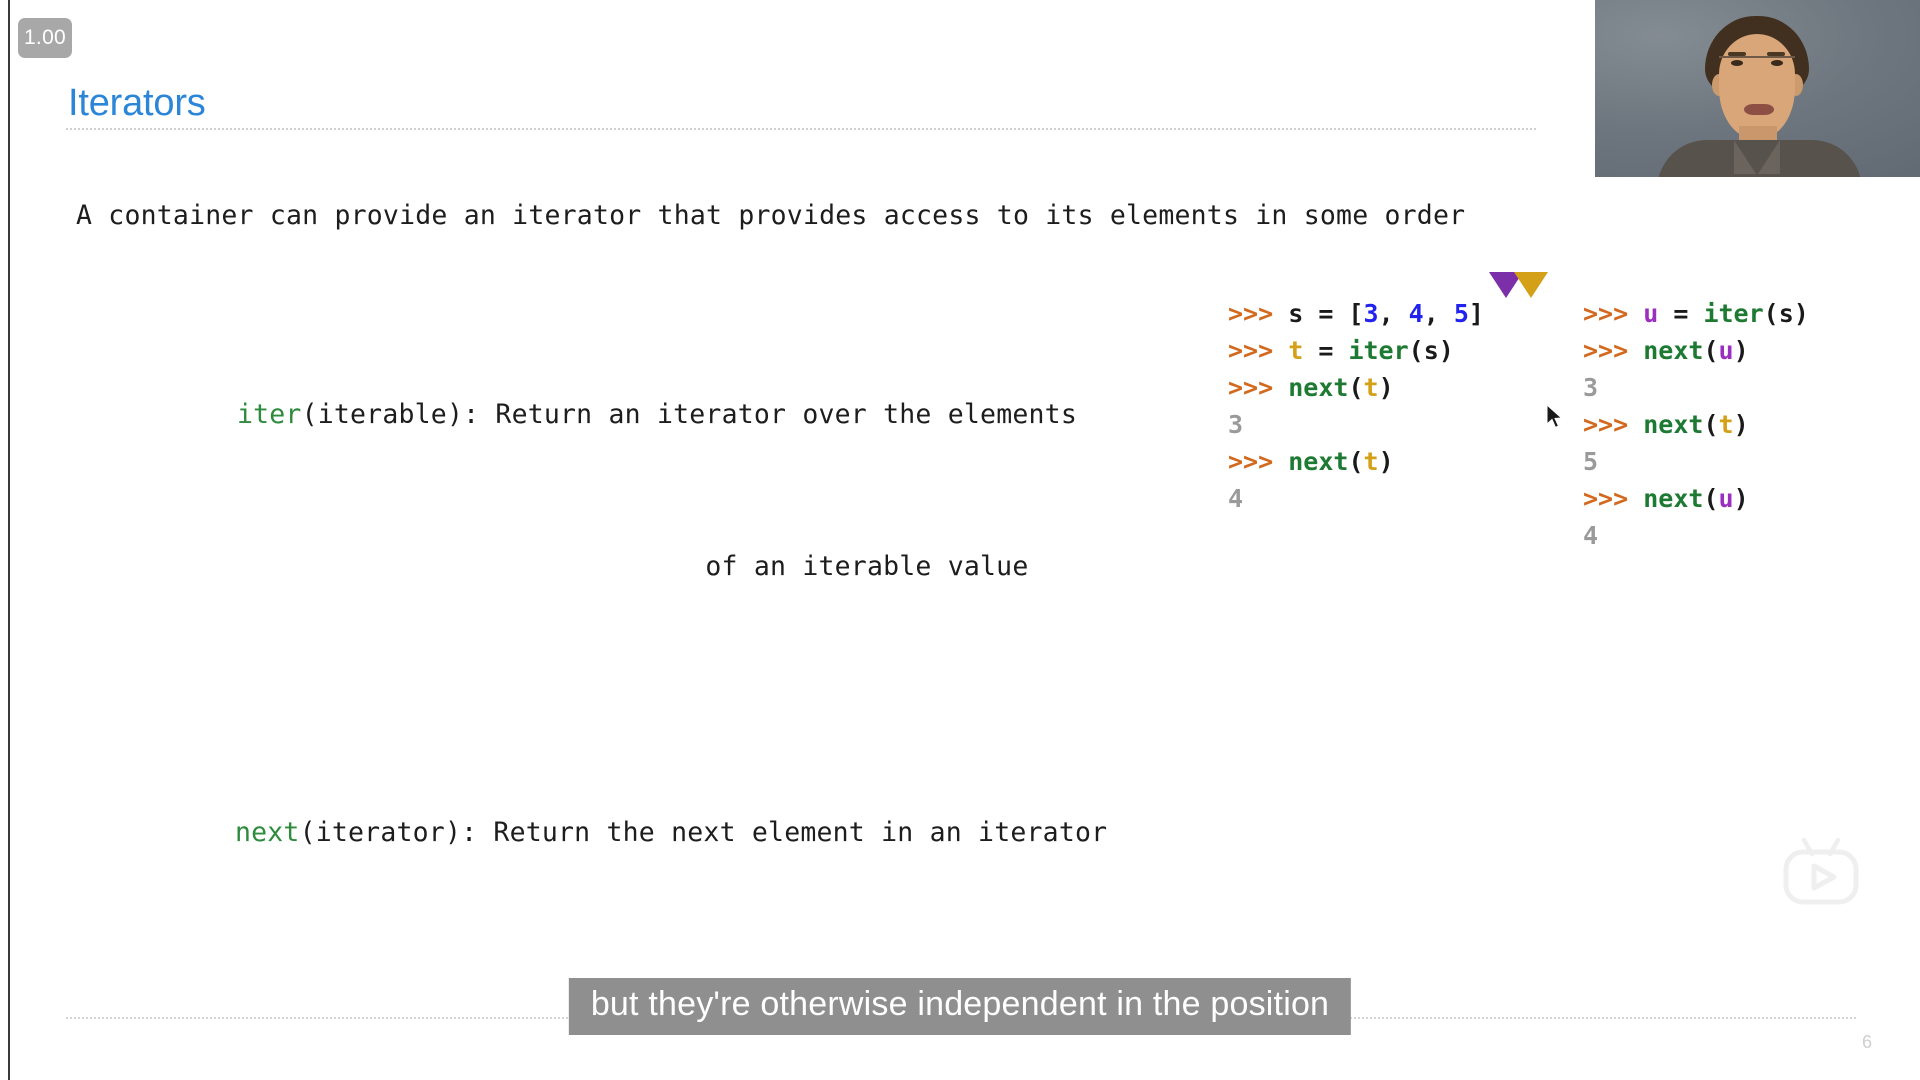  What do you see at coordinates (269, 414) in the screenshot?
I see `iter-keyword: iter` at bounding box center [269, 414].